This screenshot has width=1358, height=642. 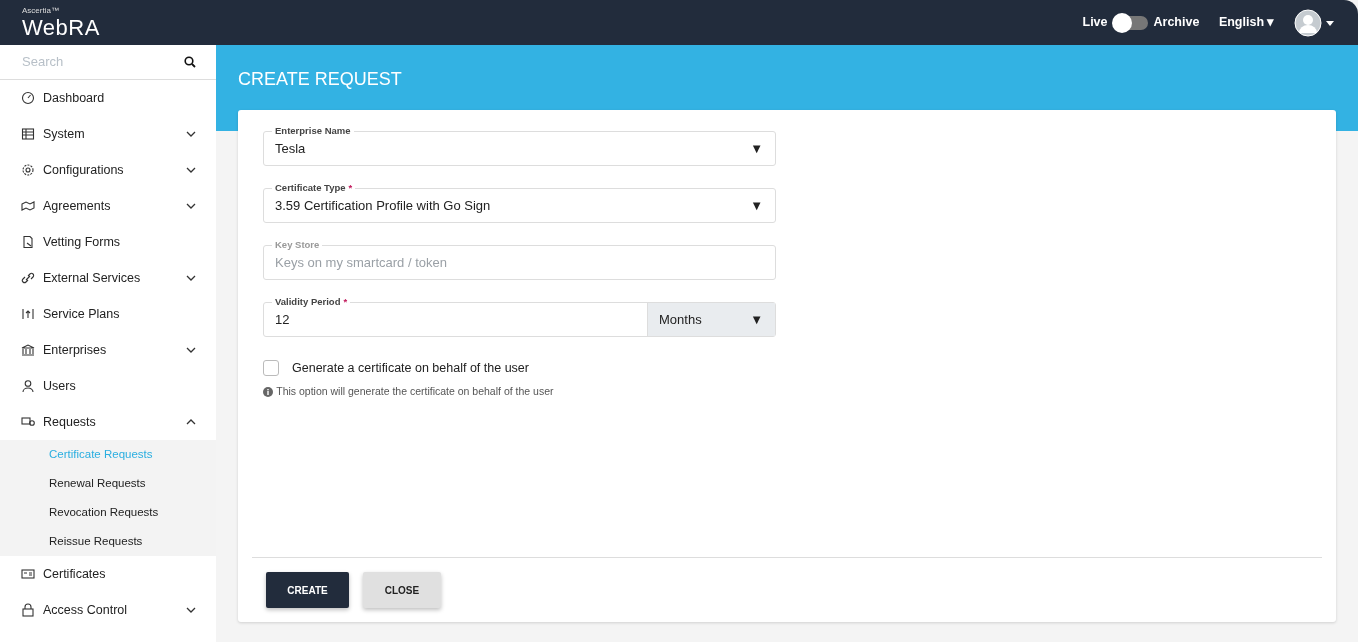 I want to click on create-button: CREATE, so click(x=307, y=590).